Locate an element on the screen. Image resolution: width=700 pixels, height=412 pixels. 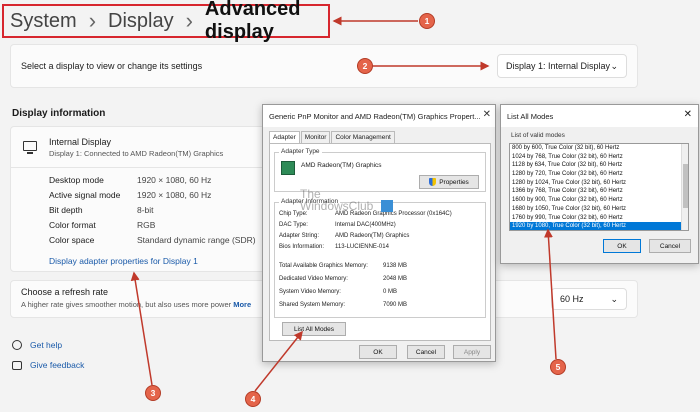
dialog-title: List All Modes is located at coordinates (599, 116).